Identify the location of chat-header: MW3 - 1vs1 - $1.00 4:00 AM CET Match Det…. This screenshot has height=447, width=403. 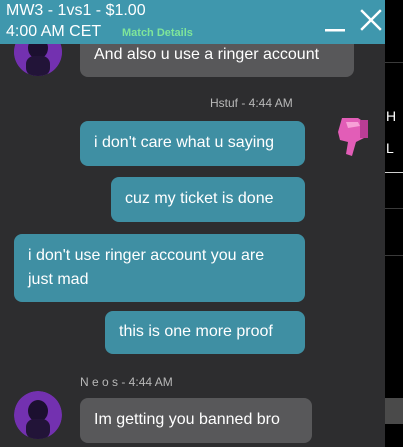
(192, 22).